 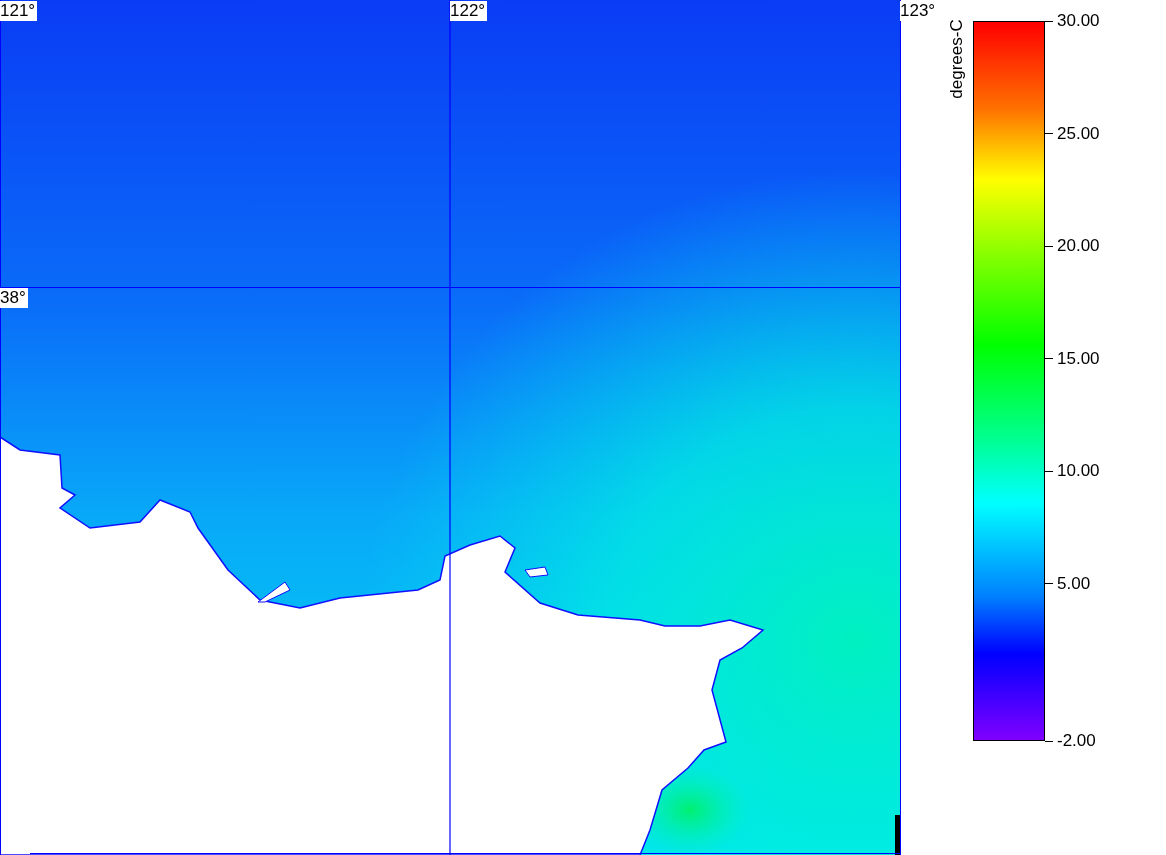 I want to click on tick-label: 20.00, so click(x=1078, y=246).